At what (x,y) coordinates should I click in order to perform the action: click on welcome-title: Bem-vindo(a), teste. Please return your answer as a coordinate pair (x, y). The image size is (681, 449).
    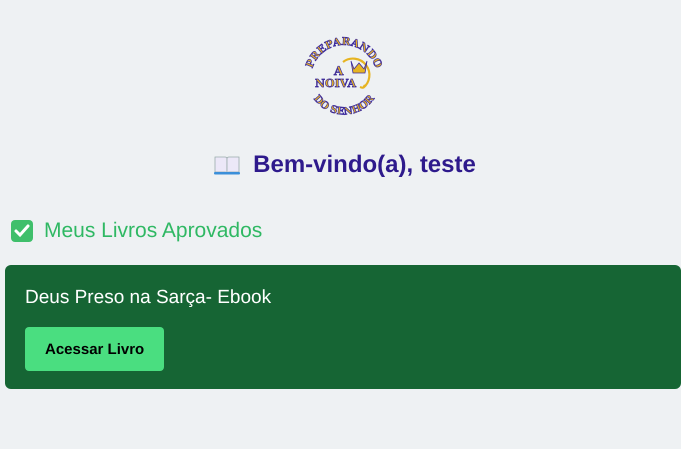
    Looking at the image, I should click on (364, 165).